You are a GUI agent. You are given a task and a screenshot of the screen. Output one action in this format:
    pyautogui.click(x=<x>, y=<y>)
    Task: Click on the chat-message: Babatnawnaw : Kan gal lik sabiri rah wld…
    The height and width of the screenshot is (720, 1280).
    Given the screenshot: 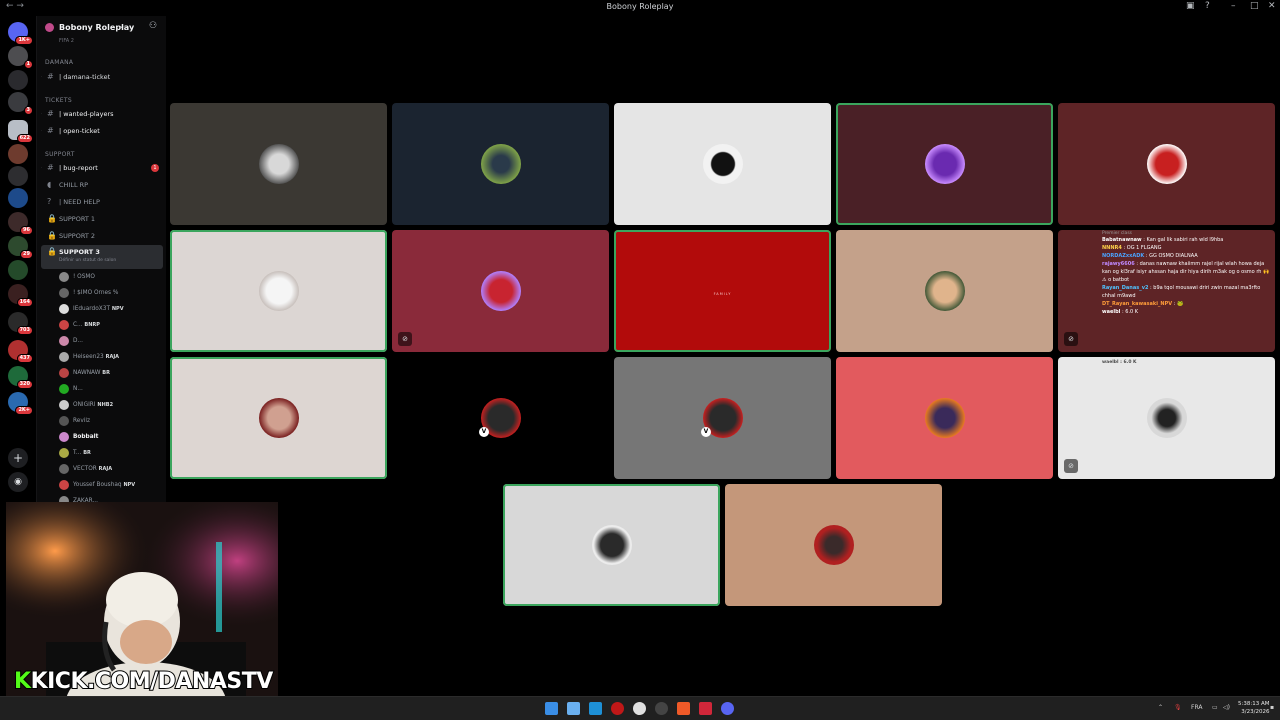 What is the action you would take?
    pyautogui.click(x=1186, y=240)
    